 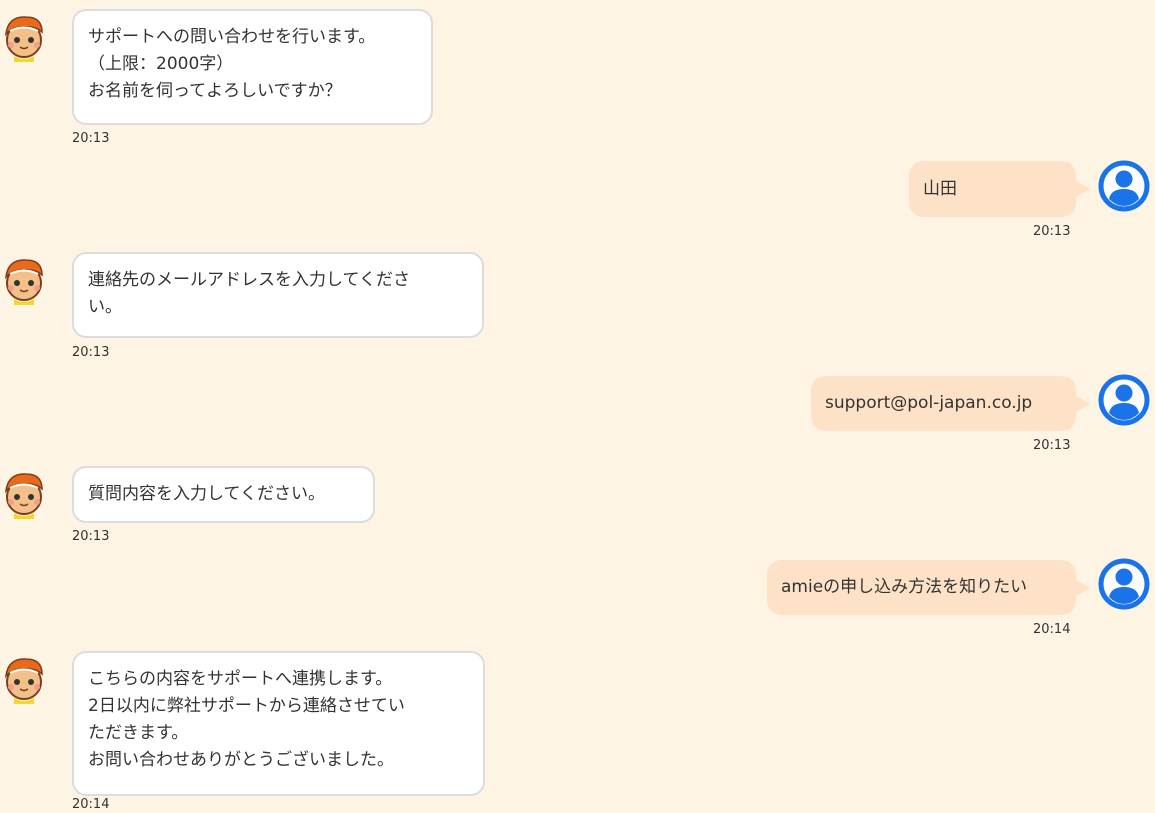 What do you see at coordinates (223, 494) in the screenshot?
I see `bot-message-bubble: 質問内容を入力してください。` at bounding box center [223, 494].